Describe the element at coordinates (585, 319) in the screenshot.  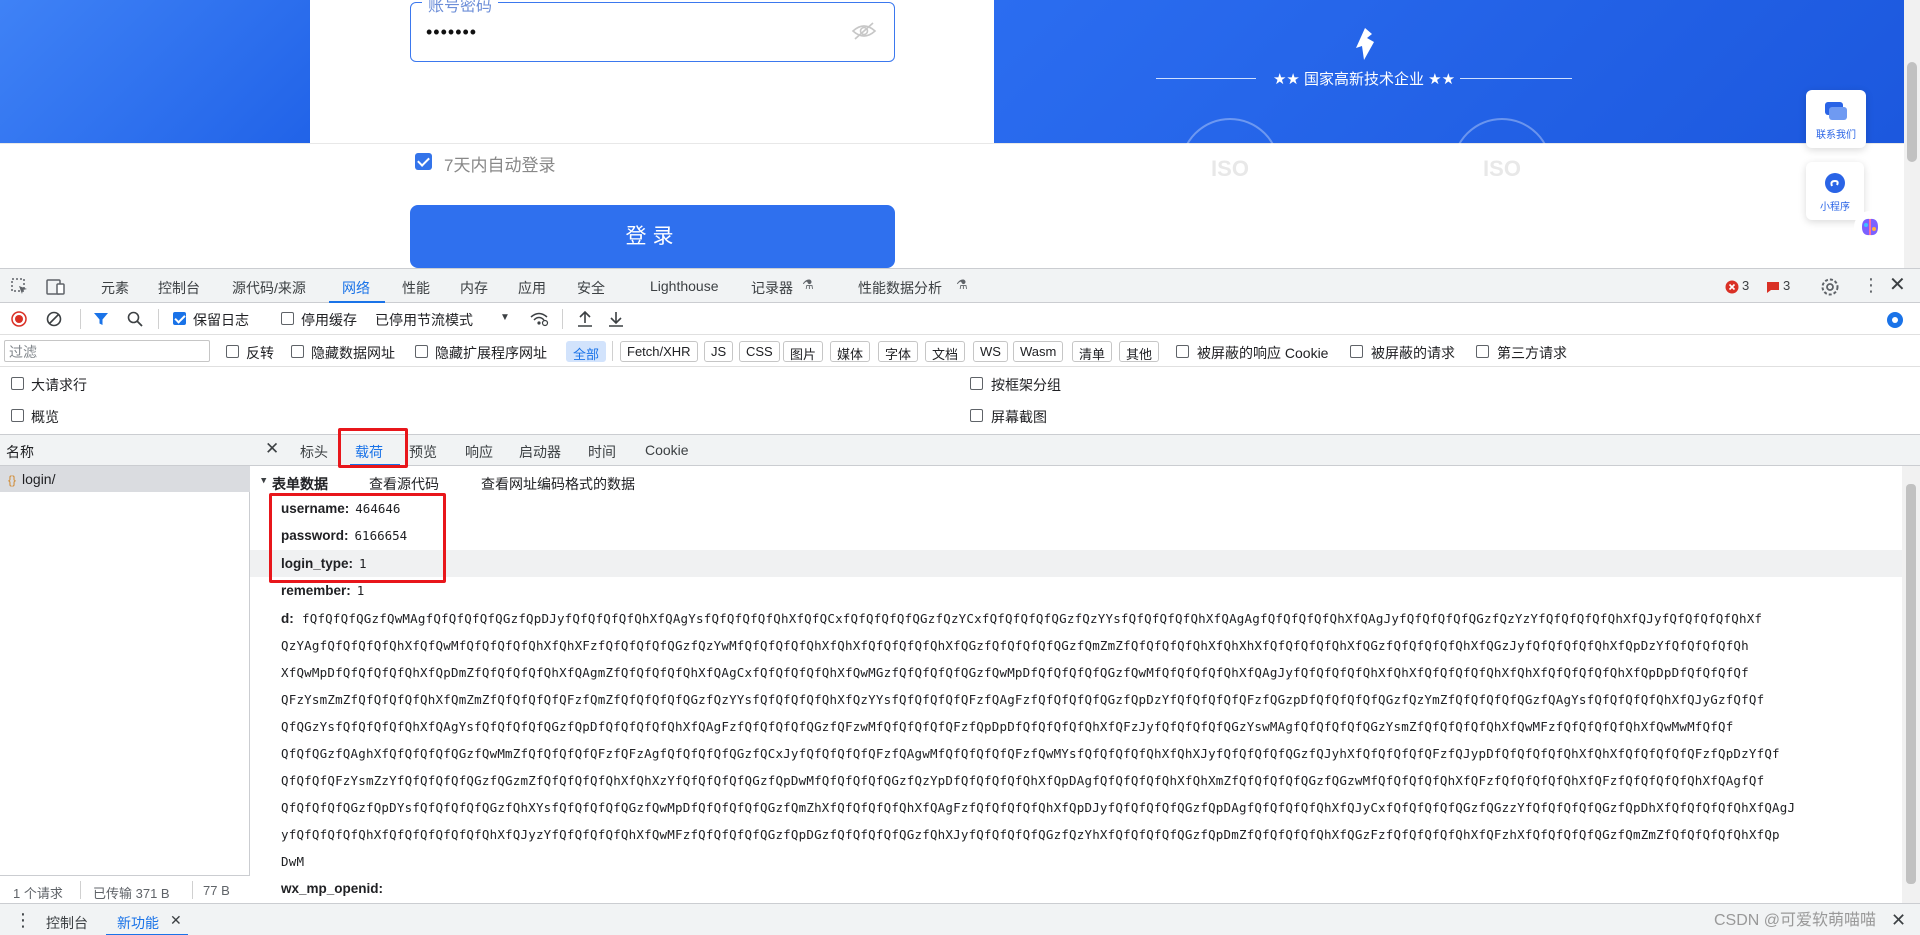
I see `import-har-icon` at that location.